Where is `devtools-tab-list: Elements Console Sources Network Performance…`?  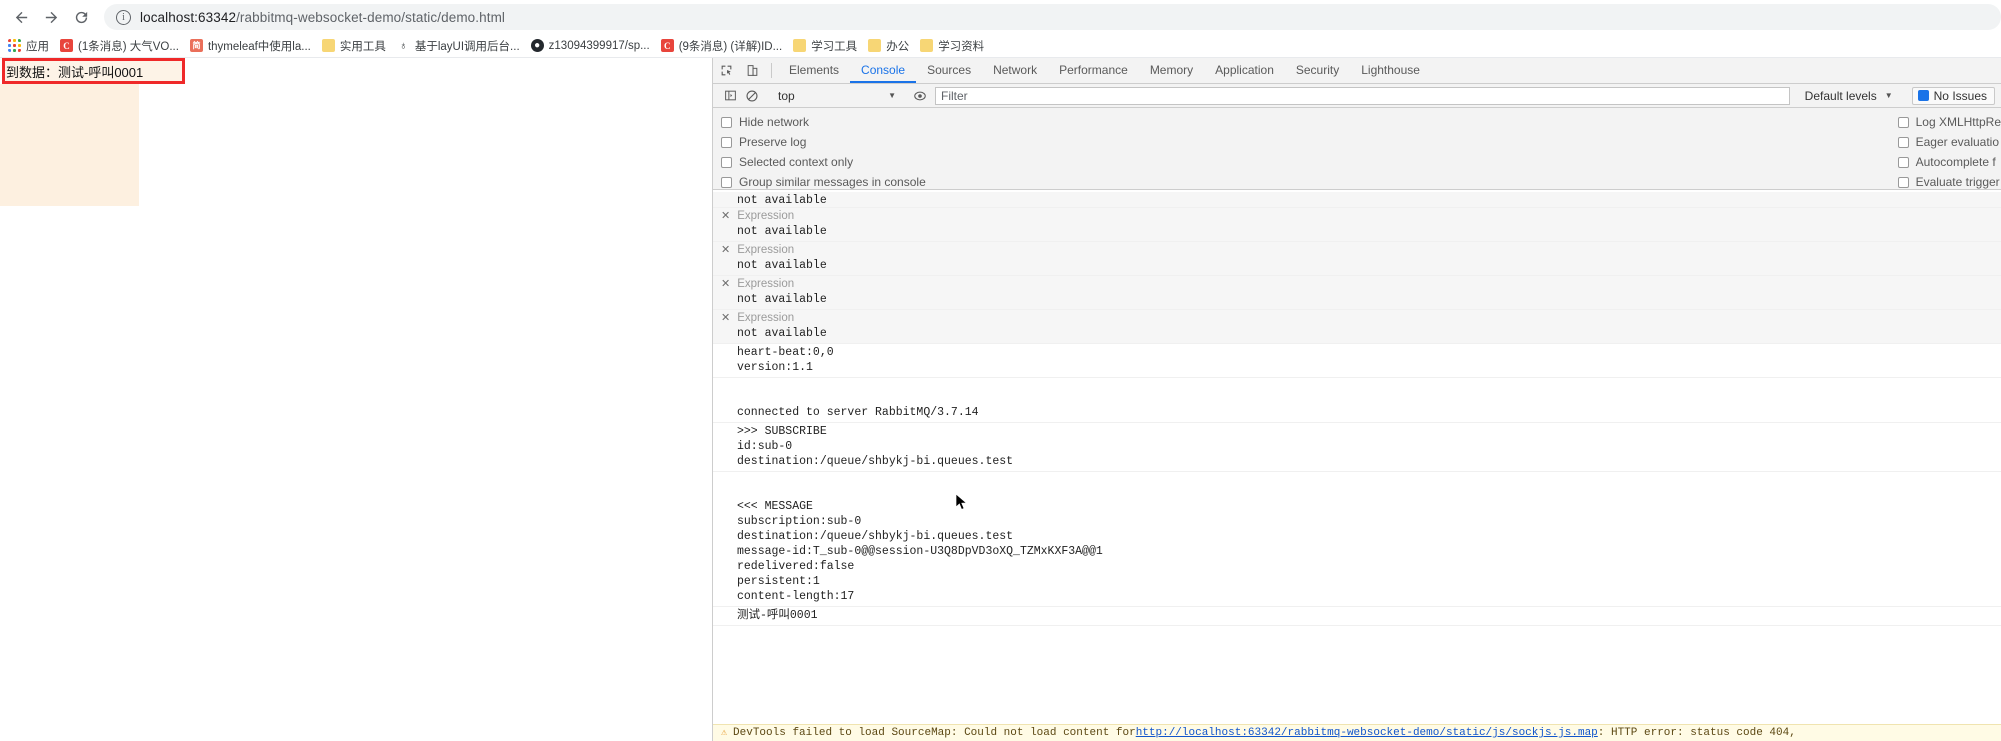
devtools-tab-list: Elements Console Sources Network Performance… is located at coordinates (1104, 70).